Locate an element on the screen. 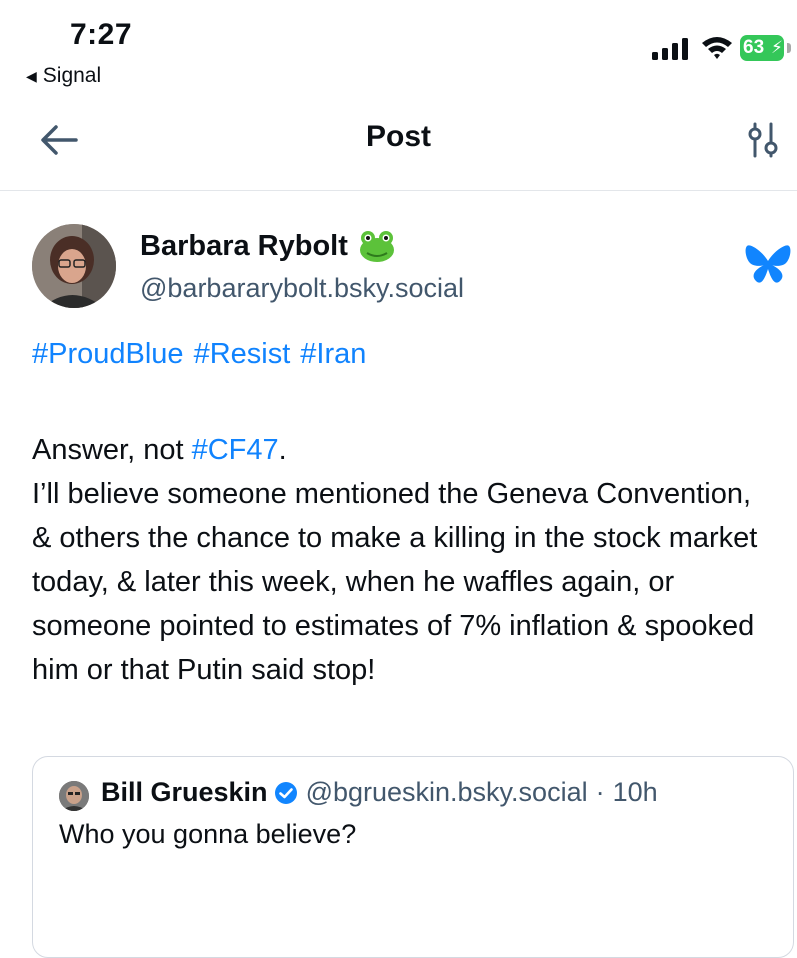 Image resolution: width=797 pixels, height=958 pixels. wifi-icon is located at coordinates (717, 48).